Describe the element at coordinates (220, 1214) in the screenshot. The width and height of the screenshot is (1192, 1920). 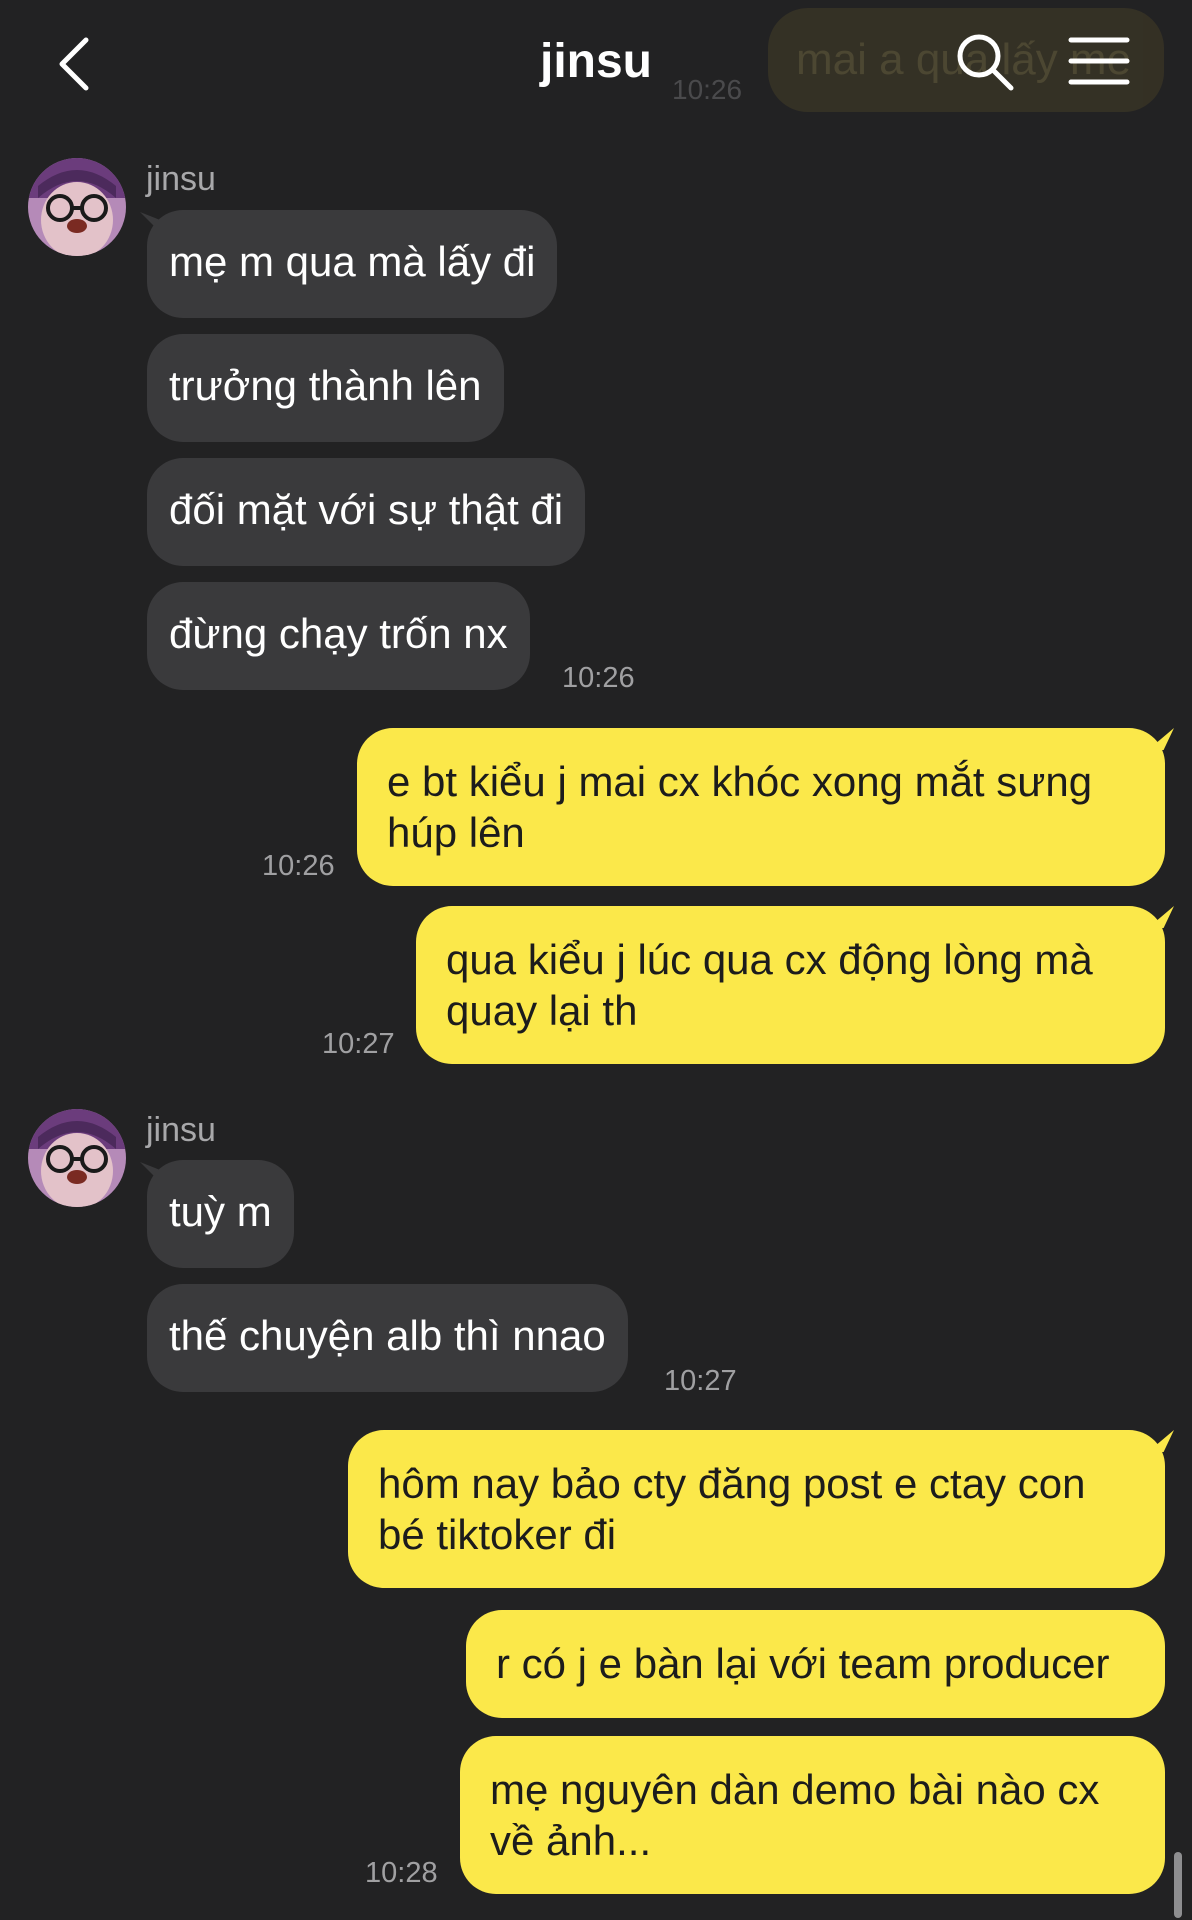
I see `incoming-message: tuỳ m` at that location.